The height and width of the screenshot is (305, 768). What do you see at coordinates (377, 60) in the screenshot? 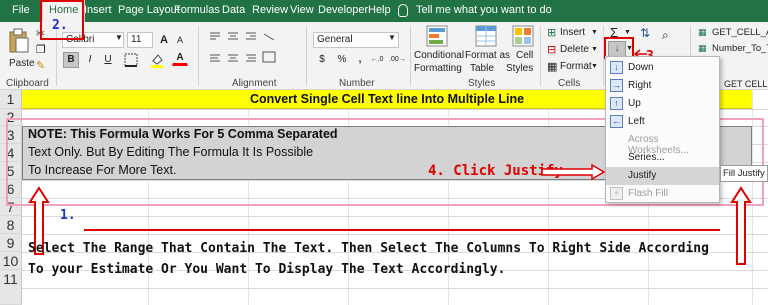
I see `increase-decimal-button: ←.0` at bounding box center [377, 60].